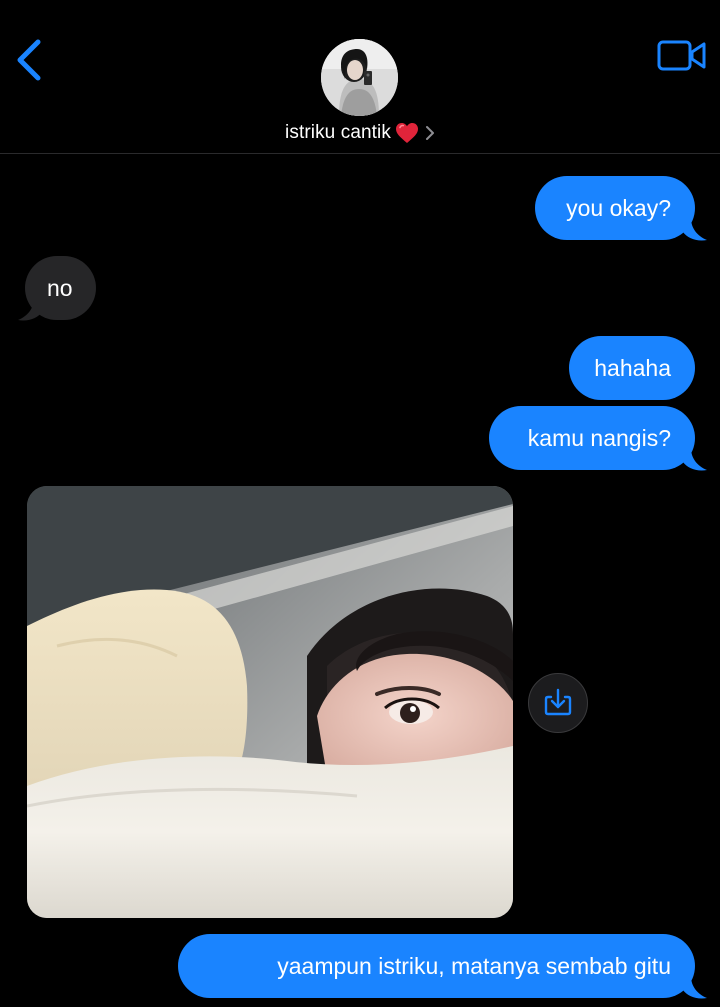 Image resolution: width=720 pixels, height=1007 pixels. What do you see at coordinates (338, 132) in the screenshot?
I see `contact-name: istriku cantik` at bounding box center [338, 132].